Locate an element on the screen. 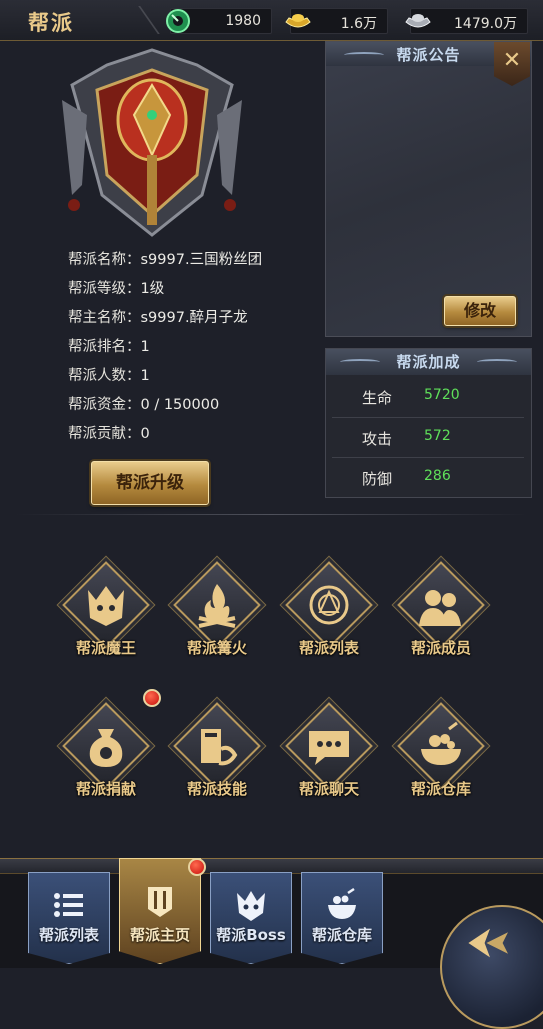 This screenshot has height=1029, width=543. jade-icon is located at coordinates (178, 21).